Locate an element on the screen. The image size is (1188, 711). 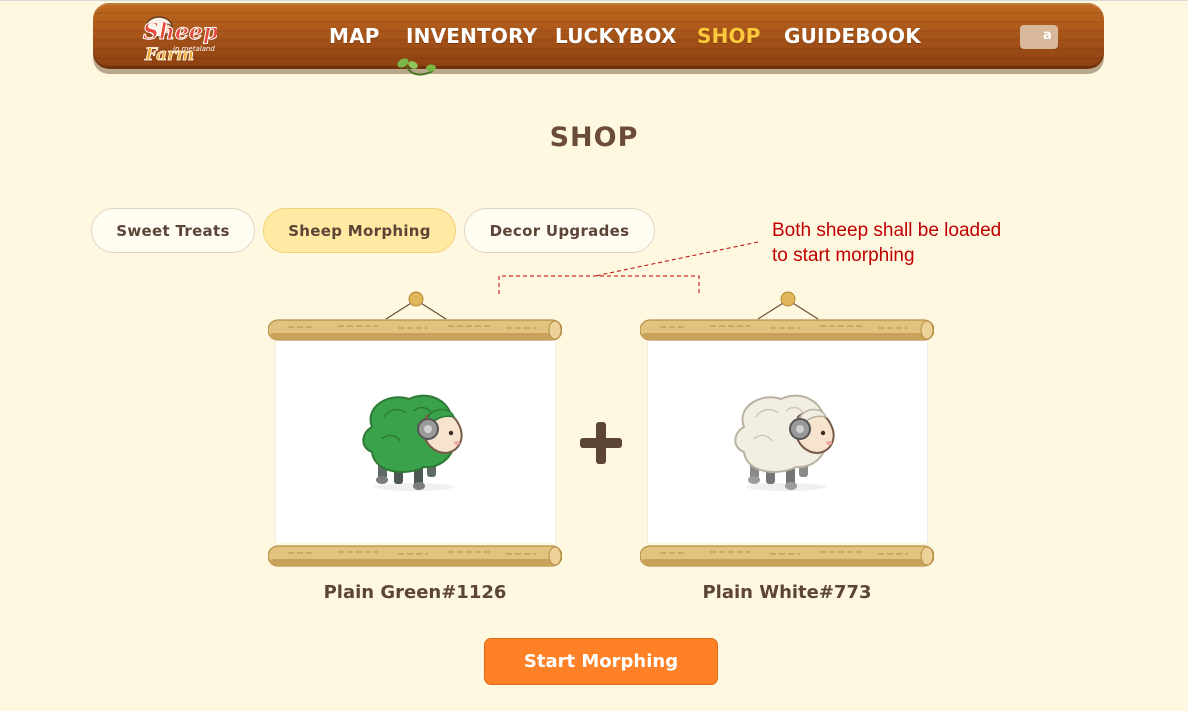
plus-icon is located at coordinates (601, 443).